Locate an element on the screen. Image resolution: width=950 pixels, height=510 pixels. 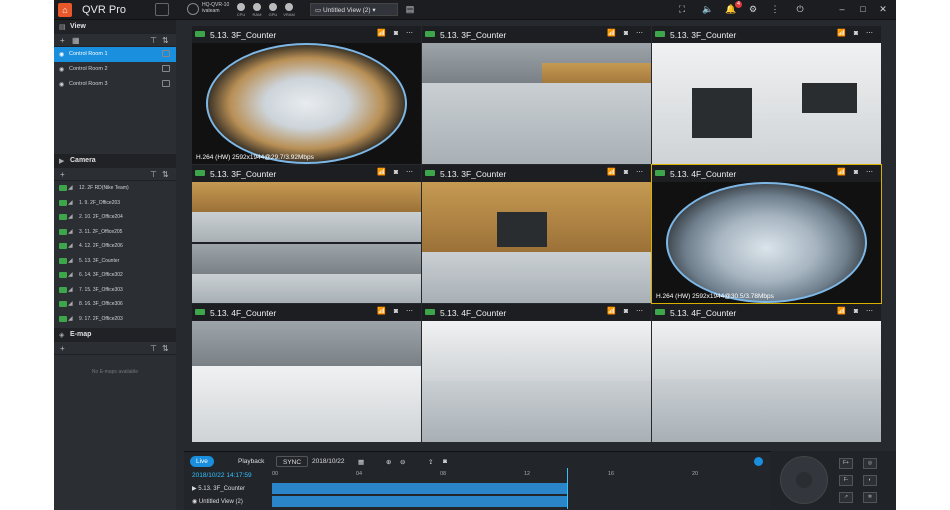
ptz-preset-button: ◎ is located at coordinates (870, 463).